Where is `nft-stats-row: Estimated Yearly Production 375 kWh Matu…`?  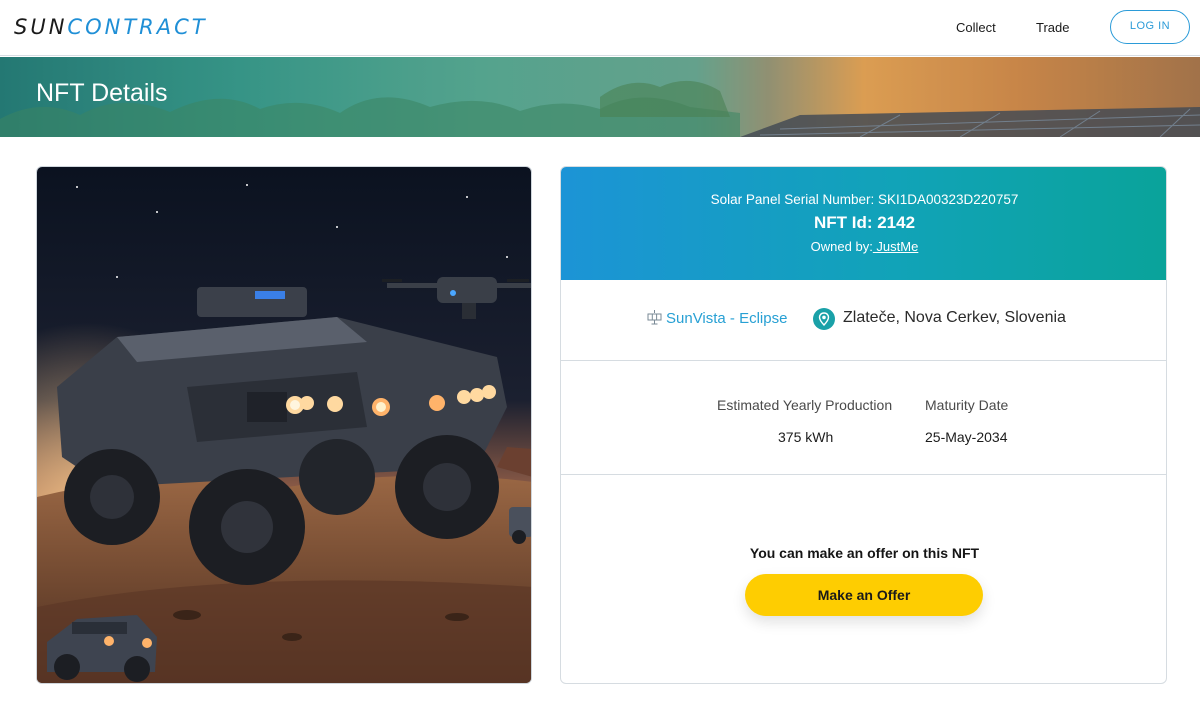 nft-stats-row: Estimated Yearly Production 375 kWh Matu… is located at coordinates (863, 418).